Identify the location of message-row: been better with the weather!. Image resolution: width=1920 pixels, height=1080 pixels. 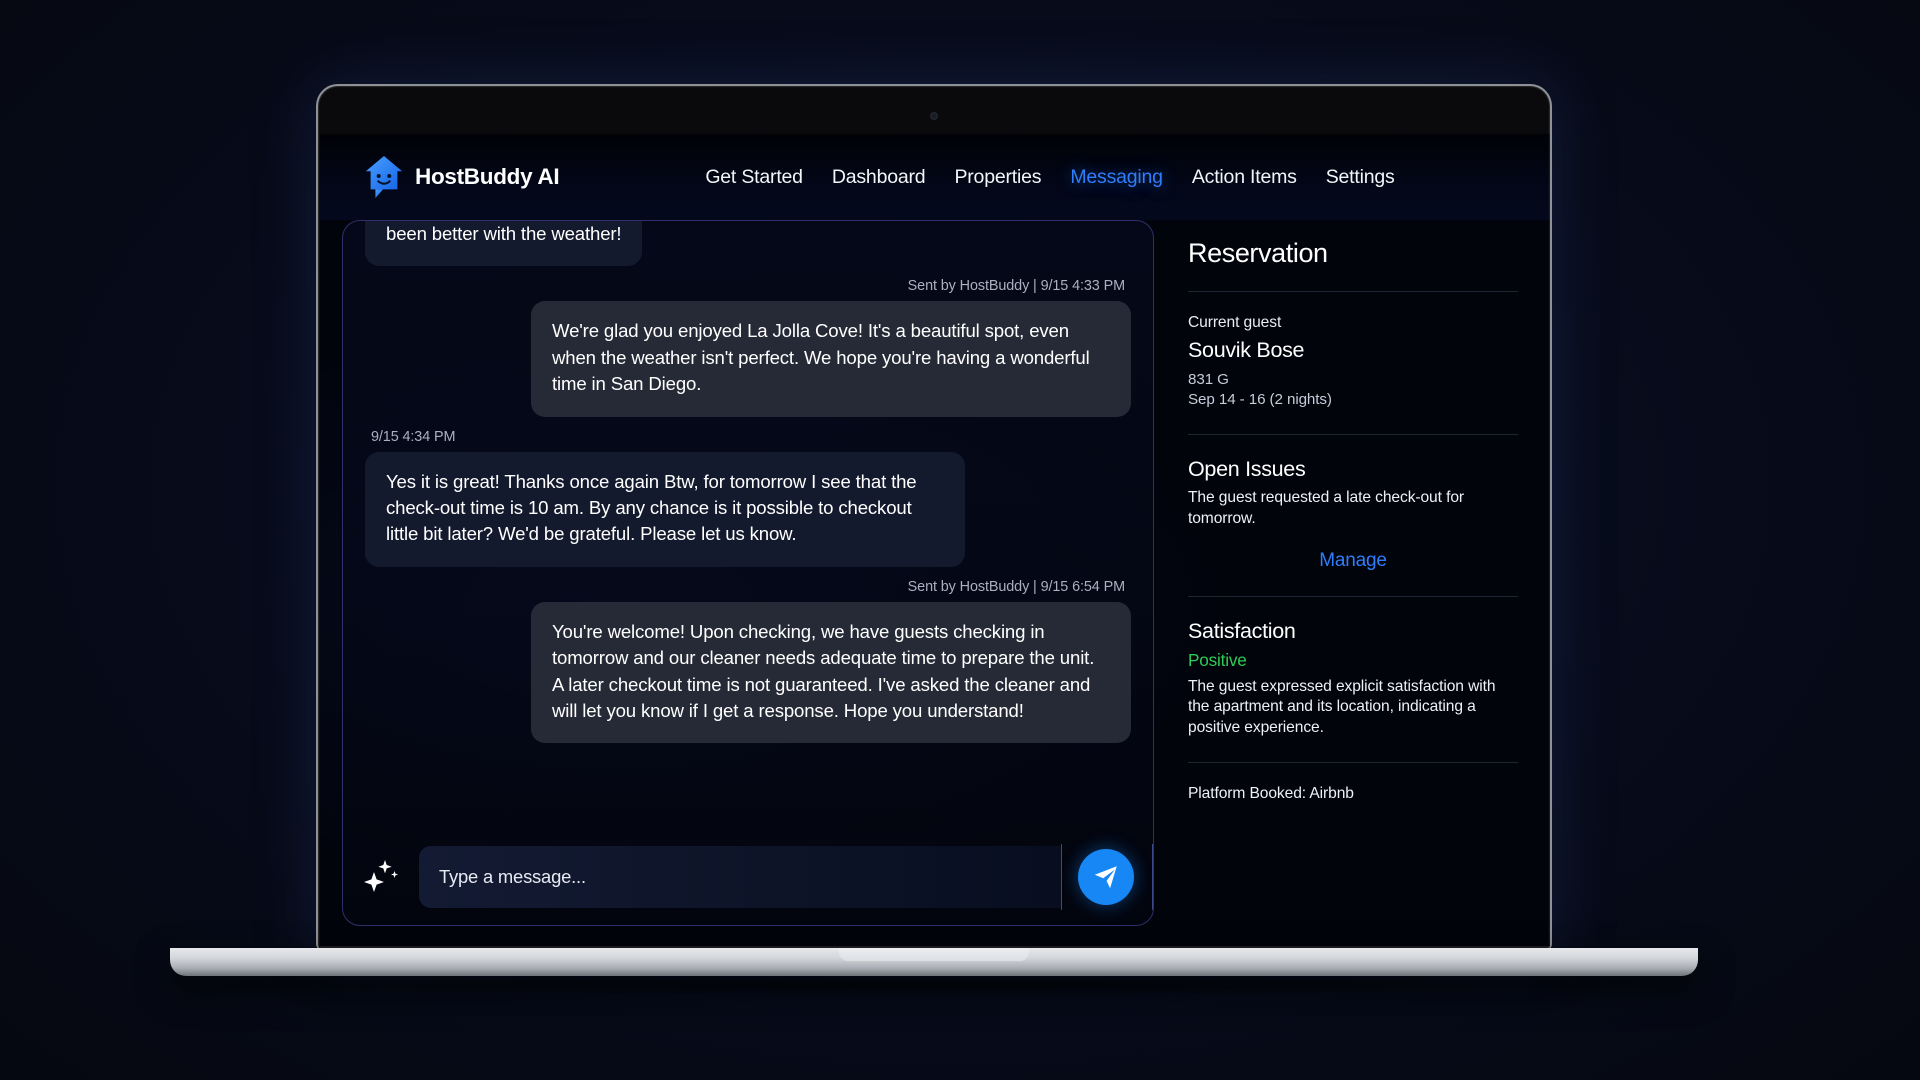
(748, 244).